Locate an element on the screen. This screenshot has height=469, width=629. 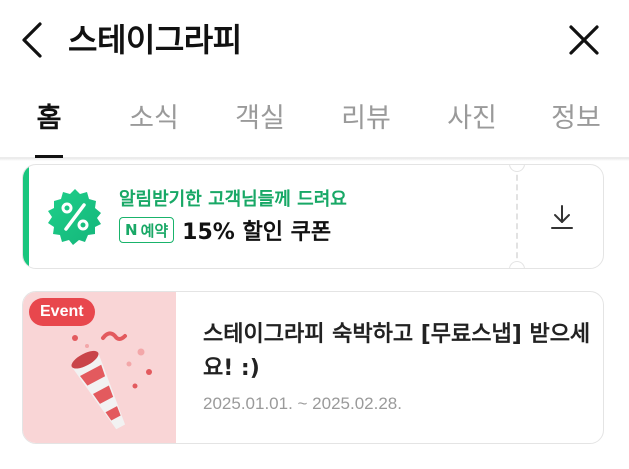
tab-reviews: 리뷰 is located at coordinates (366, 127).